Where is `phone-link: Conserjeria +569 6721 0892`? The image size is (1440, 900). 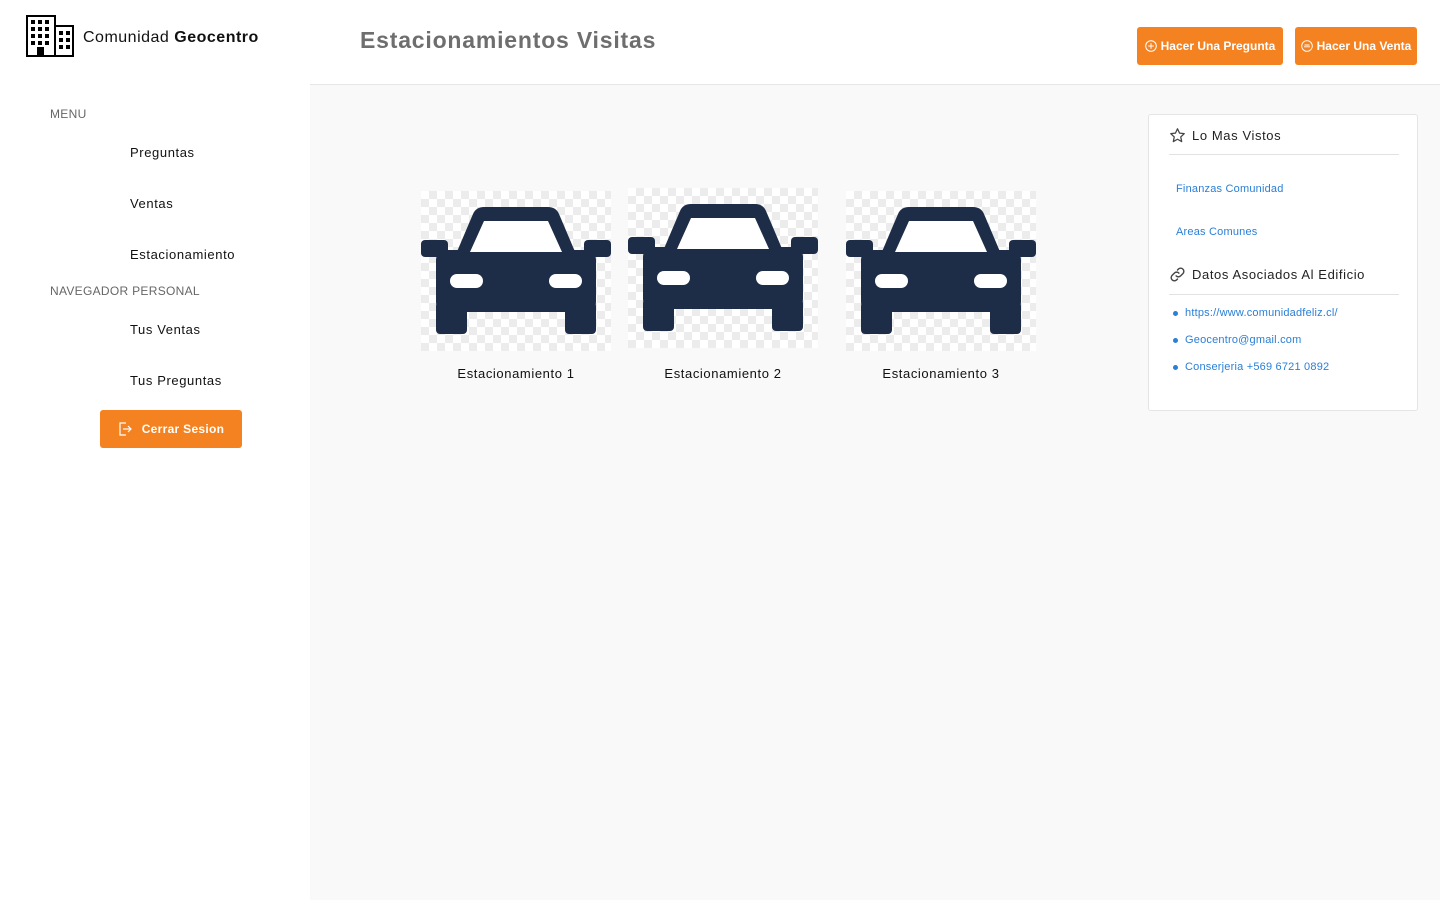 phone-link: Conserjeria +569 6721 0892 is located at coordinates (1251, 367).